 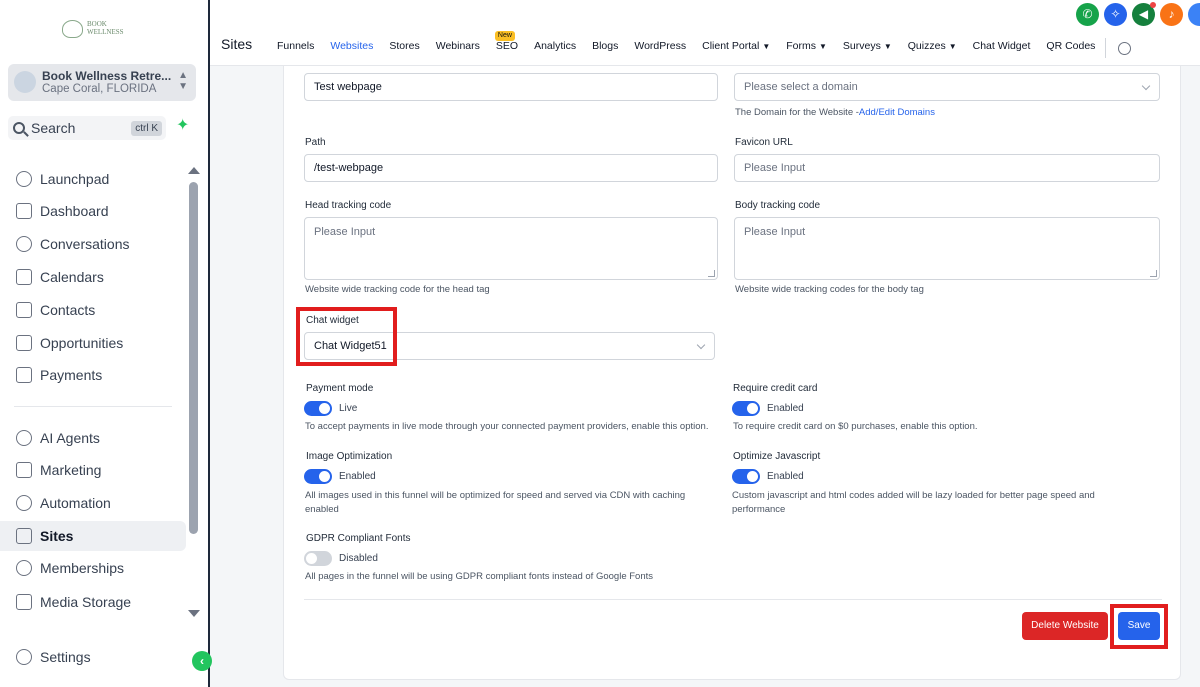 I want to click on tab-quizzes: Quizzes ▼, so click(x=932, y=48).